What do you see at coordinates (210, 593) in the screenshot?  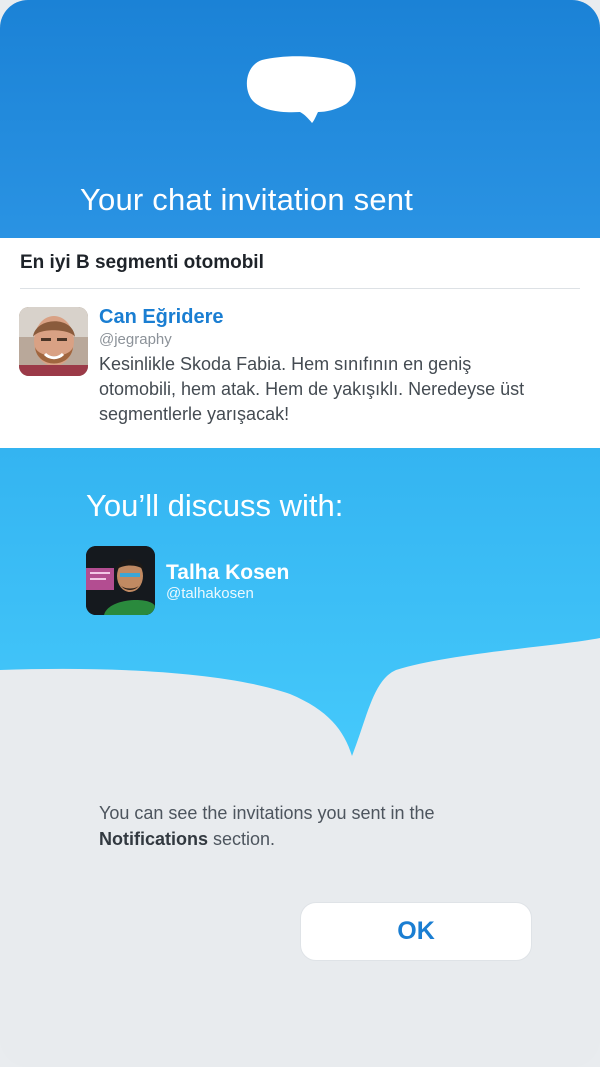 I see `discuss-user-handle: @talhakosen` at bounding box center [210, 593].